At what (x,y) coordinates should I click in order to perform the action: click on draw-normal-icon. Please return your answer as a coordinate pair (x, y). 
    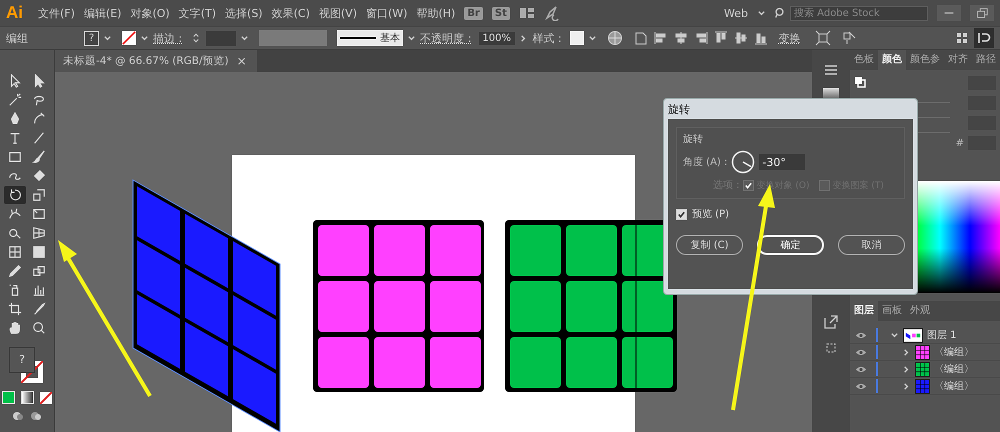
    Looking at the image, I should click on (18, 416).